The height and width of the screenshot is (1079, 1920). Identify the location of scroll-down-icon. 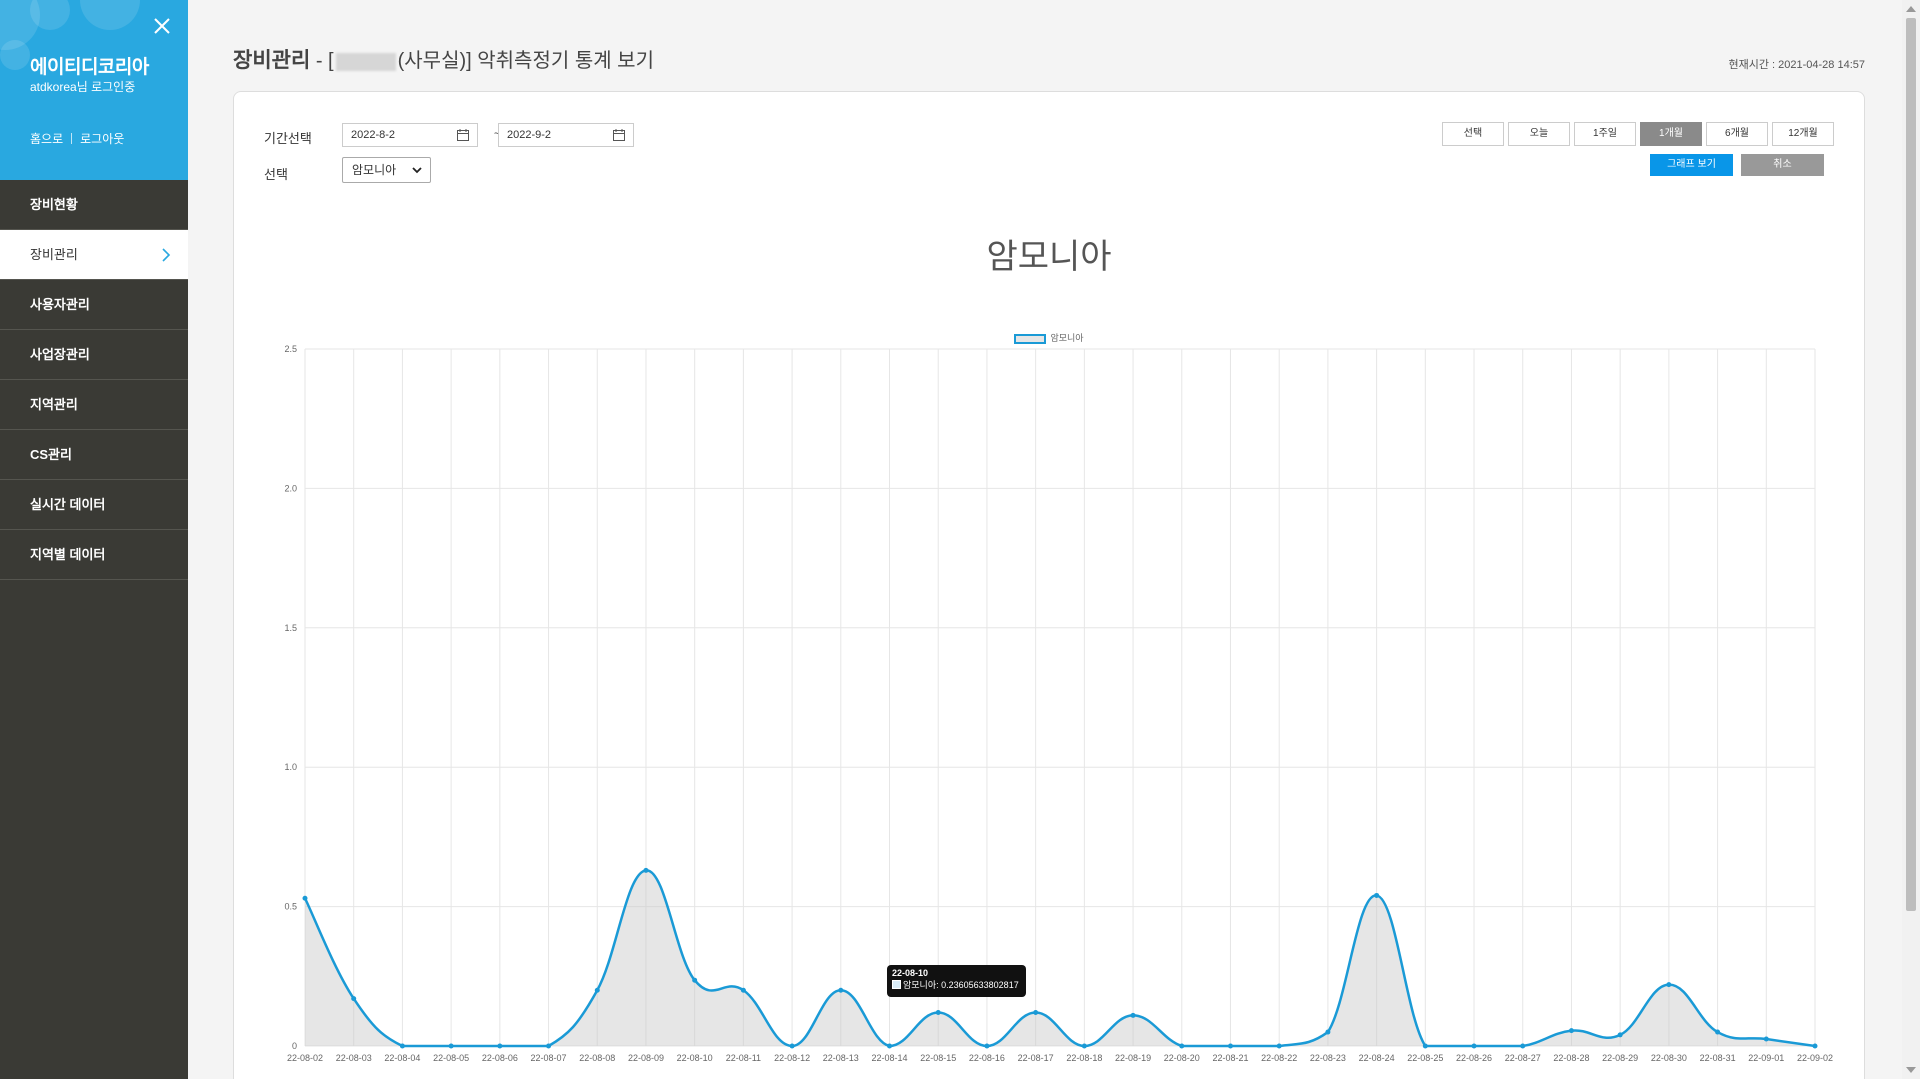
(1911, 1070).